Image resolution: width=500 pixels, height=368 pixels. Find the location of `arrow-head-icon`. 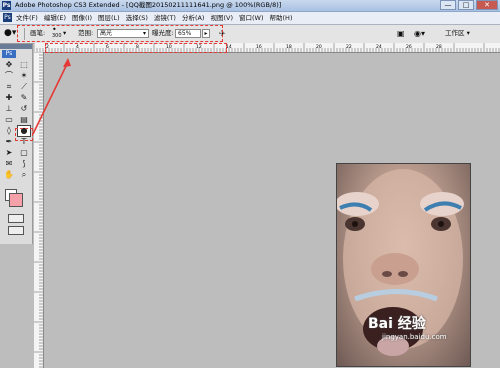

arrow-head-icon is located at coordinates (67, 62).